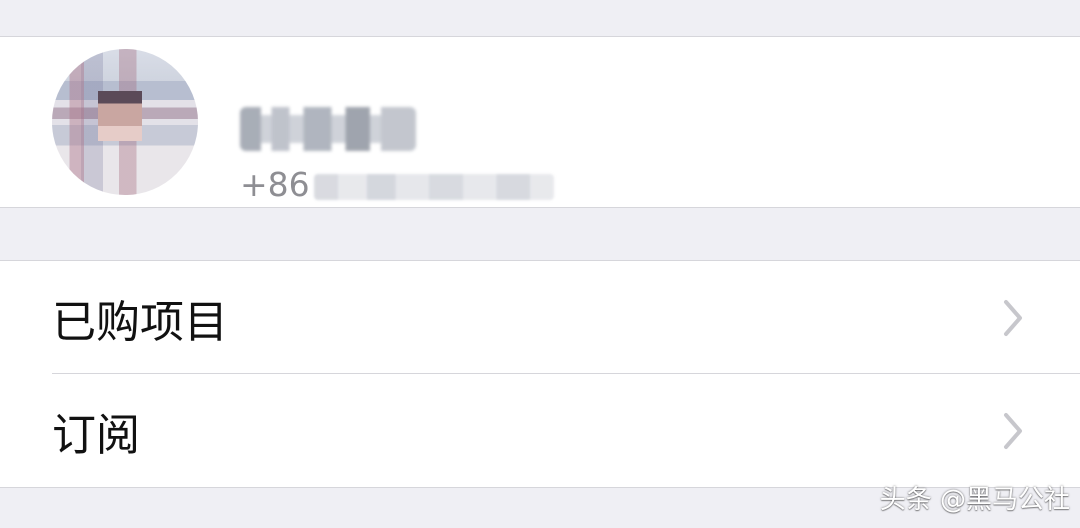  I want to click on top-spacer, so click(540, 18).